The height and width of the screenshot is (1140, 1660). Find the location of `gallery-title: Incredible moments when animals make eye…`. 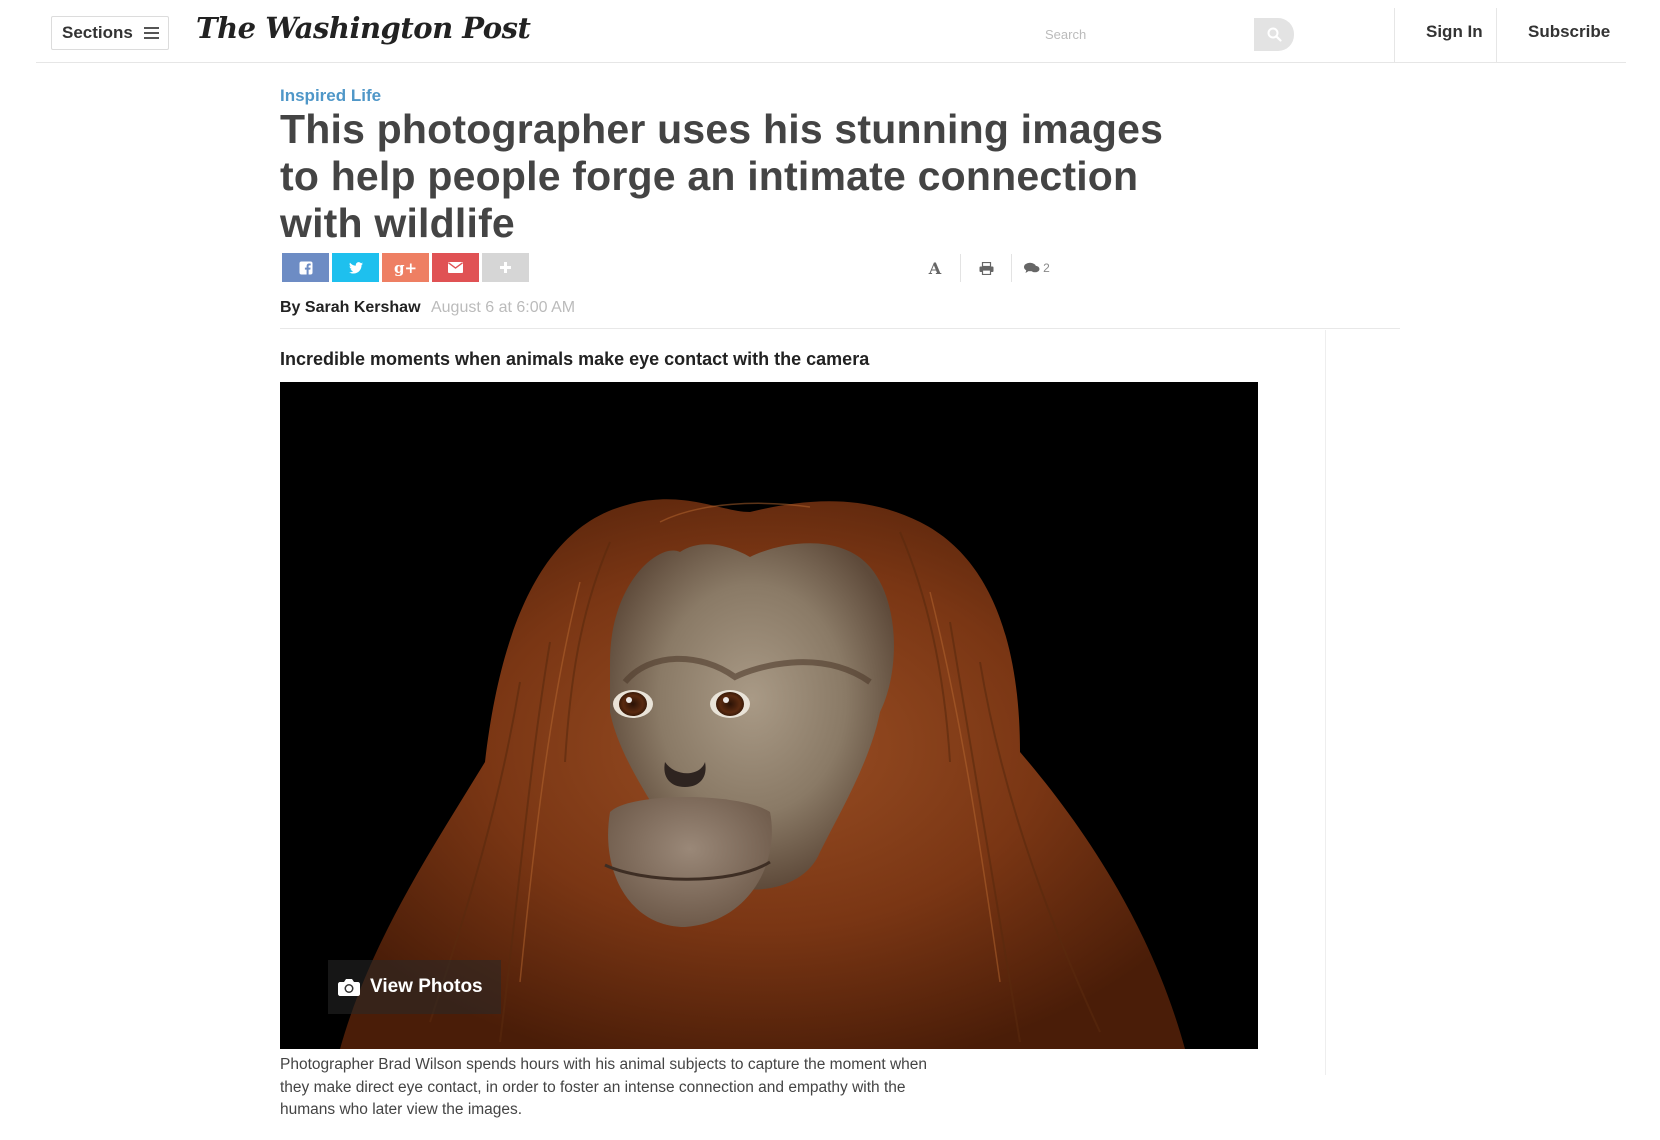

gallery-title: Incredible moments when animals make eye… is located at coordinates (575, 359).